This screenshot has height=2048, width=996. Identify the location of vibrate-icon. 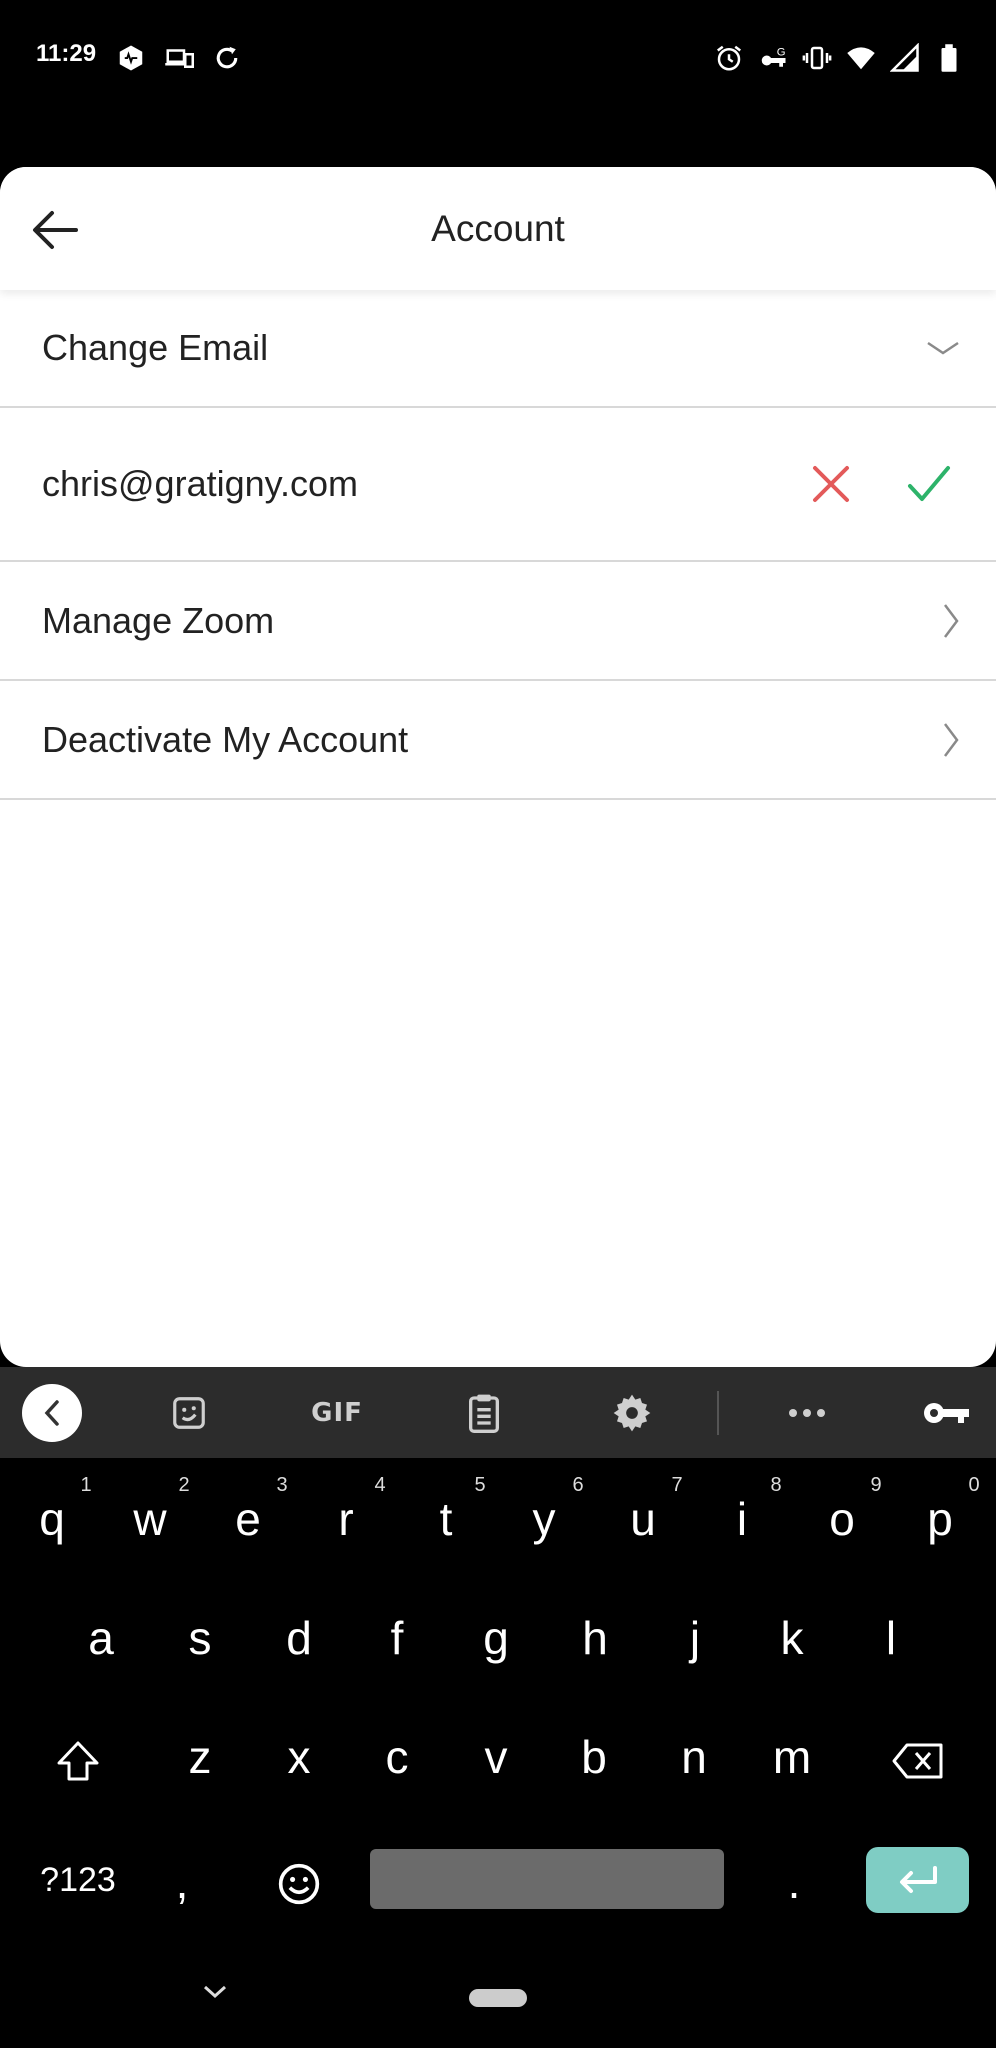
(817, 58).